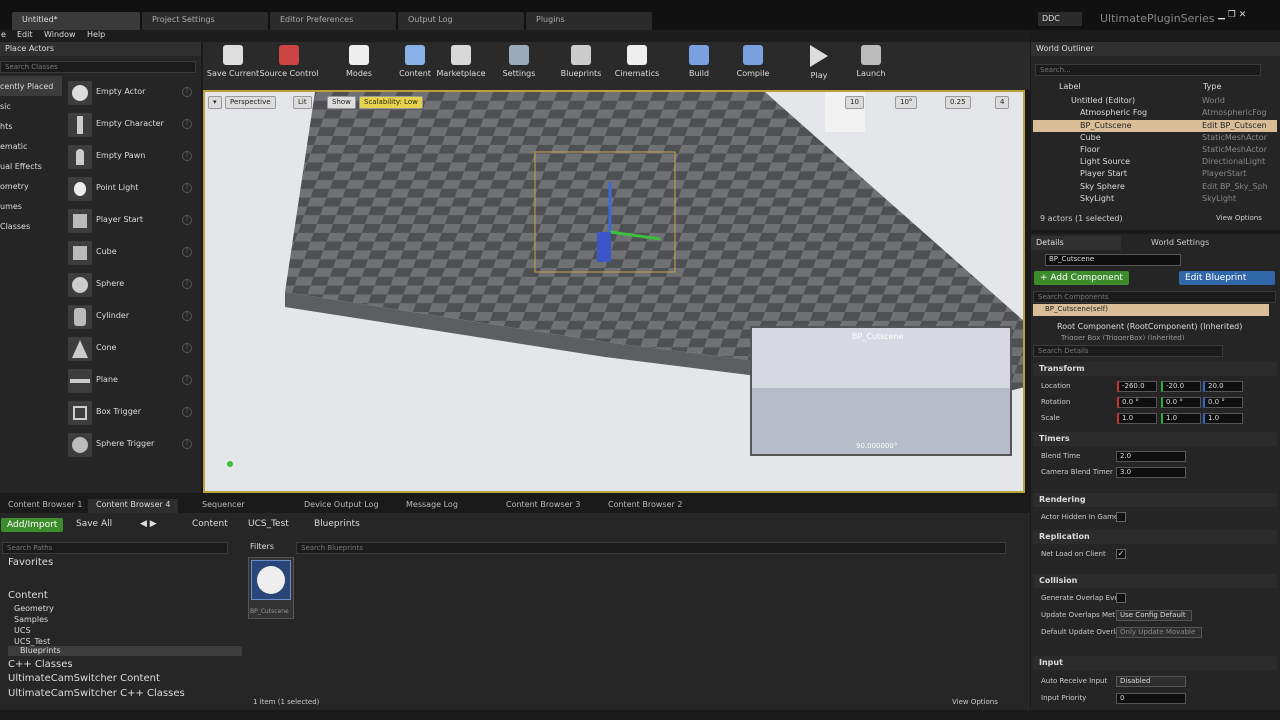  What do you see at coordinates (148, 524) in the screenshot?
I see `history-arrows: ◀ ▶` at bounding box center [148, 524].